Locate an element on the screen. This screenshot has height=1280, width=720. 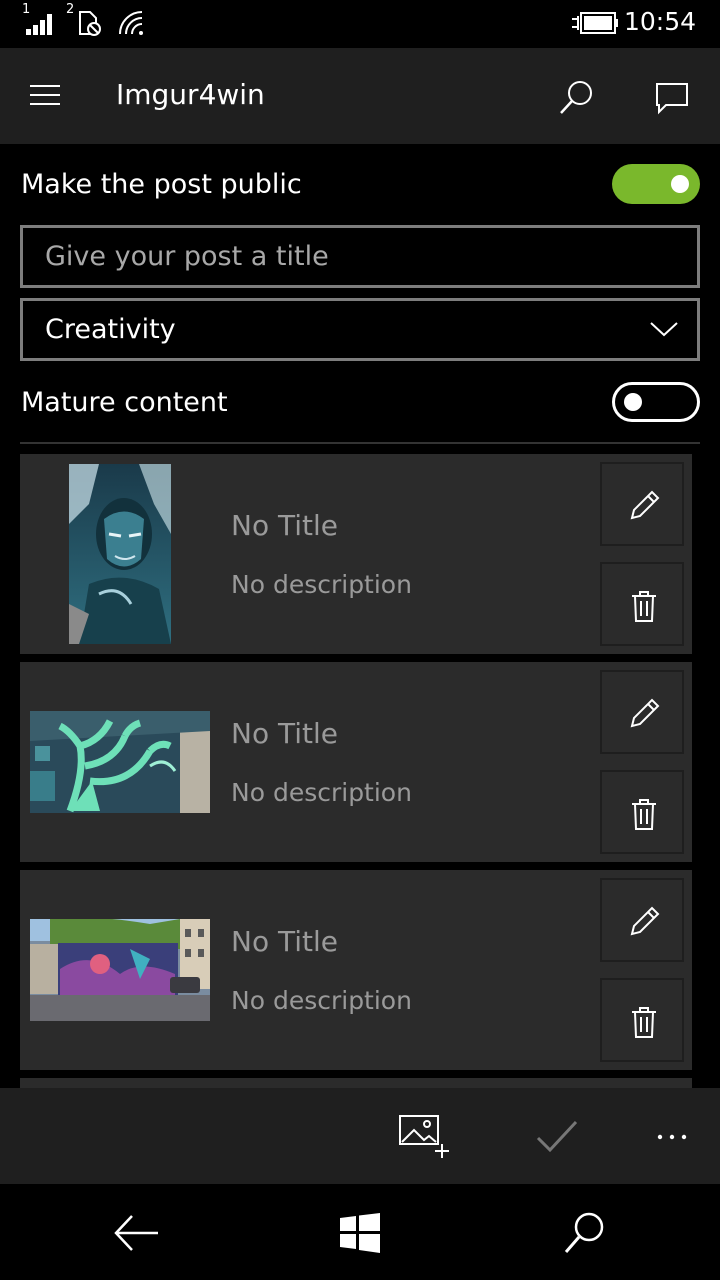
command-bar is located at coordinates (360, 1136).